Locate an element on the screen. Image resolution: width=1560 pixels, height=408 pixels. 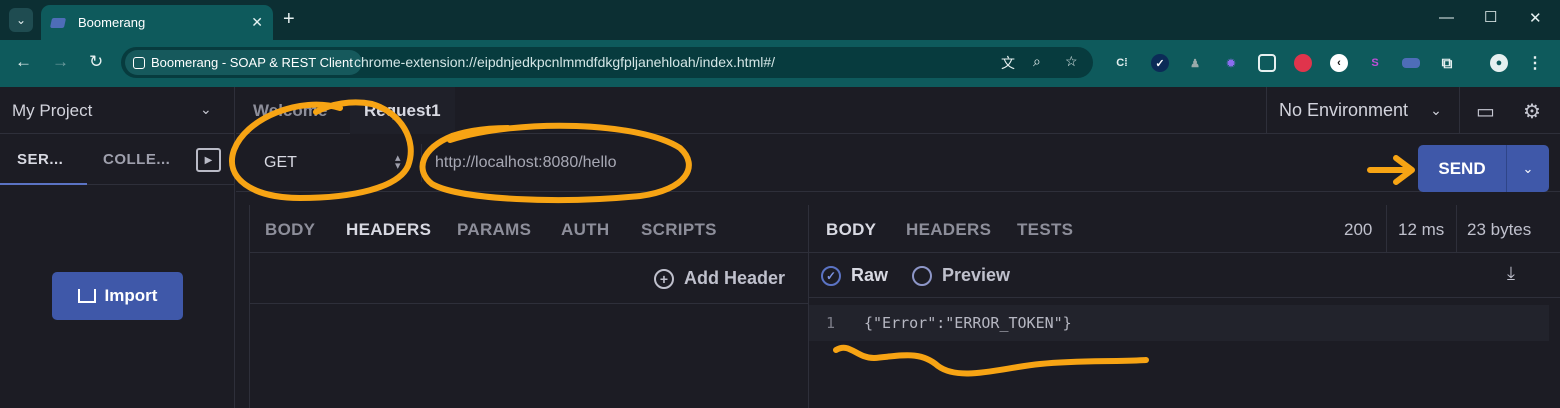
bookmark-star-icon: ☆ is located at coordinates (1071, 61).